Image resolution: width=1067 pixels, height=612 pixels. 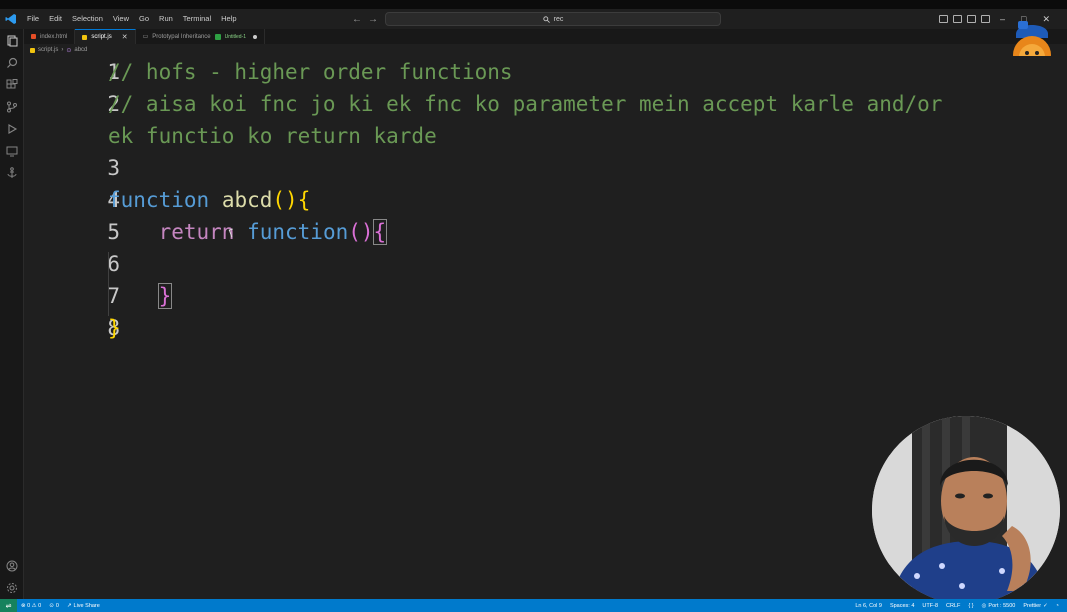 I want to click on code-line-1: // hofs - higher order functions, so click(x=310, y=72).